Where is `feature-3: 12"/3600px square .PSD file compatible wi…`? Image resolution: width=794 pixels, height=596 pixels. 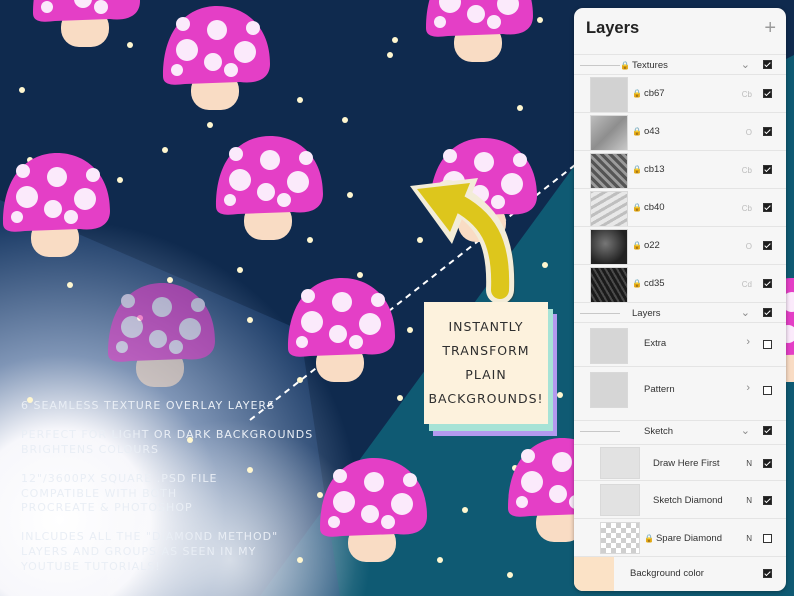
feature-3: 12"/3600px square .PSD file compatible wi… is located at coordinates (186, 494).